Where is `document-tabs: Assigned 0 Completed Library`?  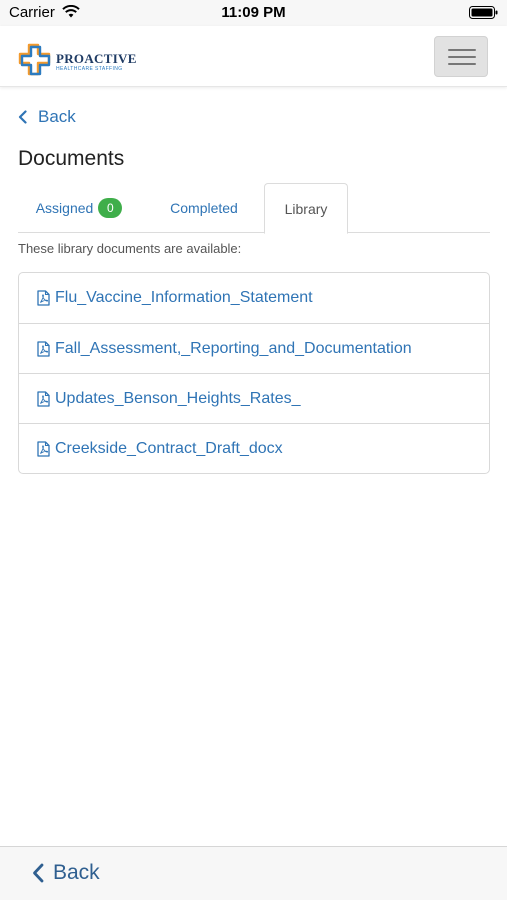 document-tabs: Assigned 0 Completed Library is located at coordinates (254, 208).